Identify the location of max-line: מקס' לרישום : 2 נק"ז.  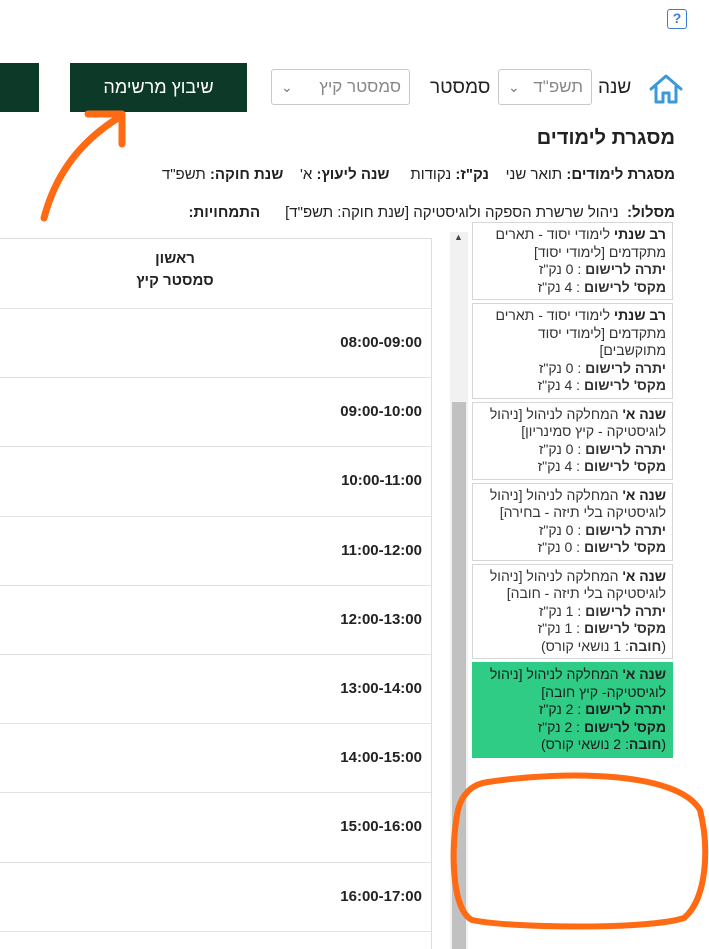
(571, 728).